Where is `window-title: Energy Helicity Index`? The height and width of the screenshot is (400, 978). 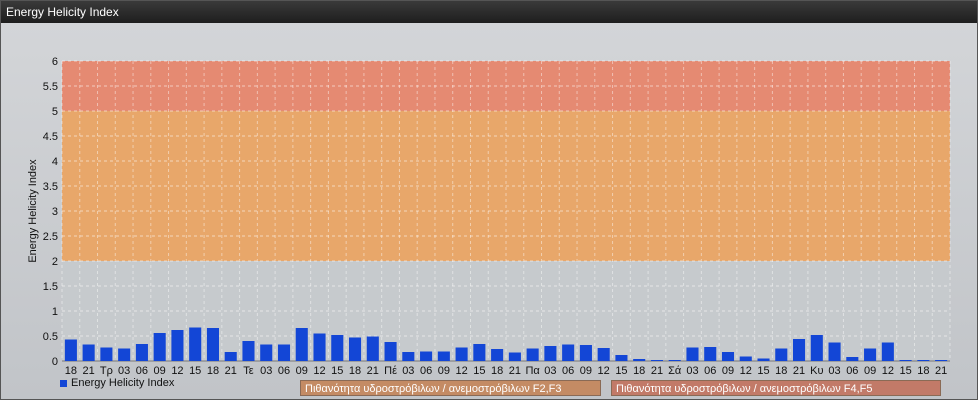
window-title: Energy Helicity Index is located at coordinates (489, 12).